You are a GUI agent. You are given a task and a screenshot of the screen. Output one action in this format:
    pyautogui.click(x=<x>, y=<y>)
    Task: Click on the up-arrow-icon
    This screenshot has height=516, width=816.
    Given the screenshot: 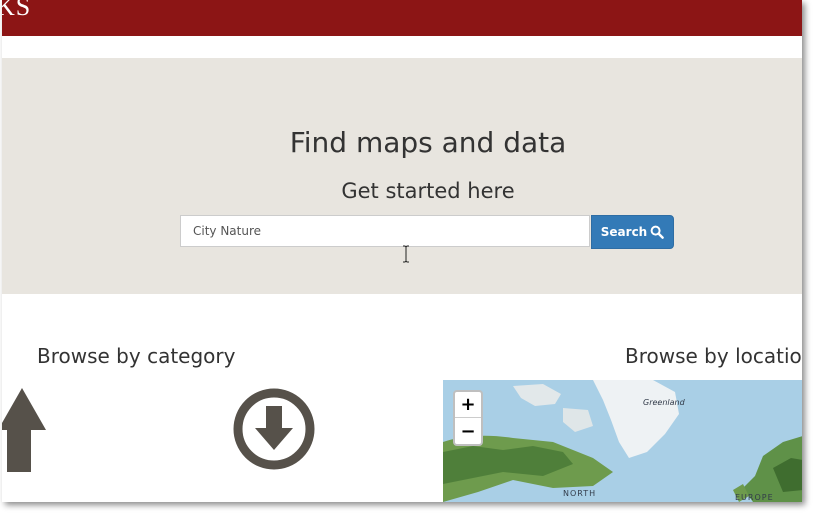 What is the action you would take?
    pyautogui.click(x=24, y=431)
    